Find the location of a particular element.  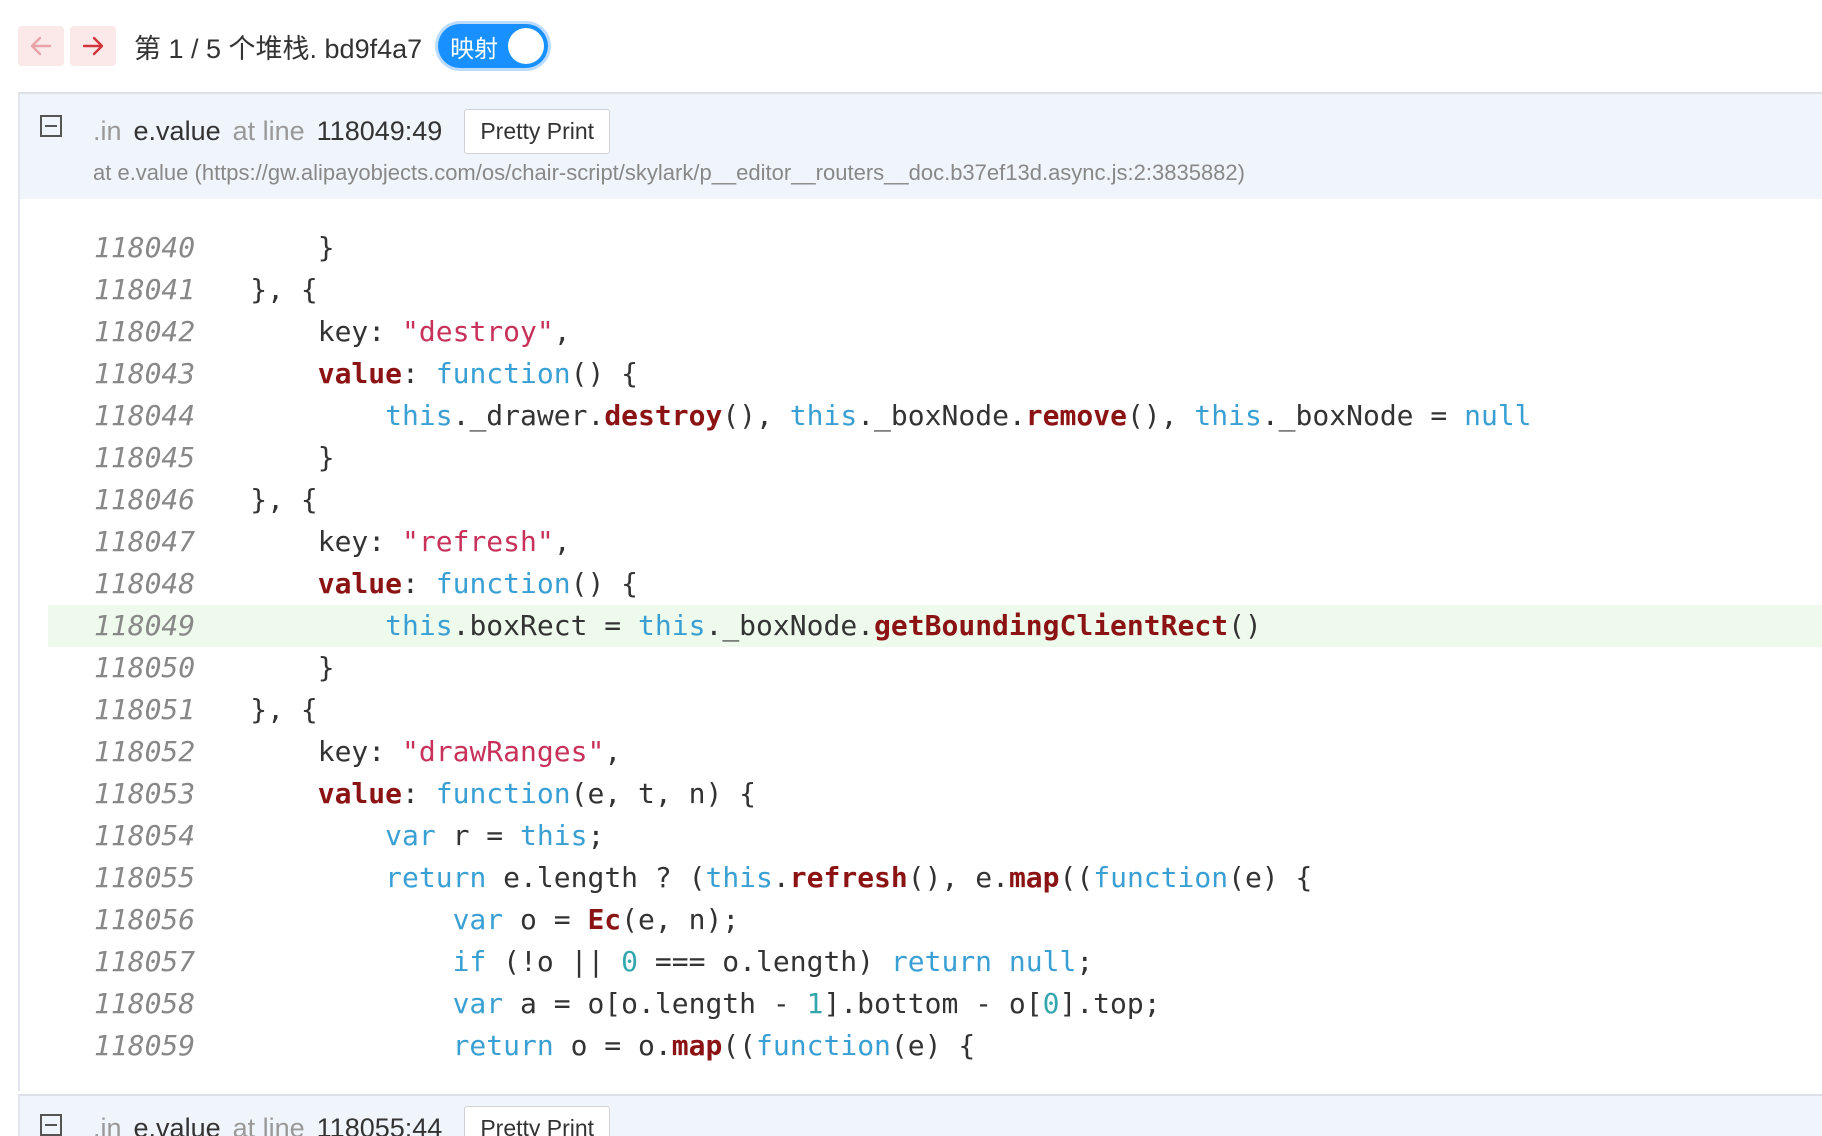

arrow-left-icon is located at coordinates (41, 46).